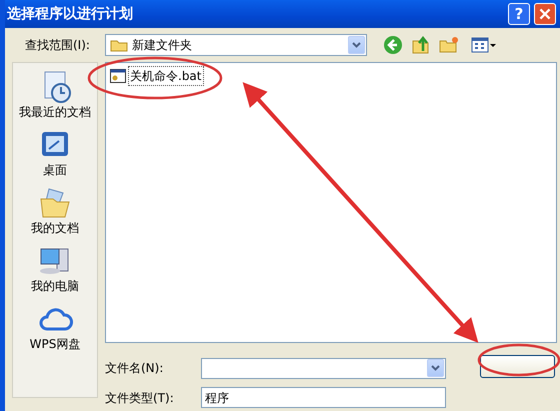 This screenshot has height=411, width=560. Describe the element at coordinates (323, 368) in the screenshot. I see `file-name-field` at that location.